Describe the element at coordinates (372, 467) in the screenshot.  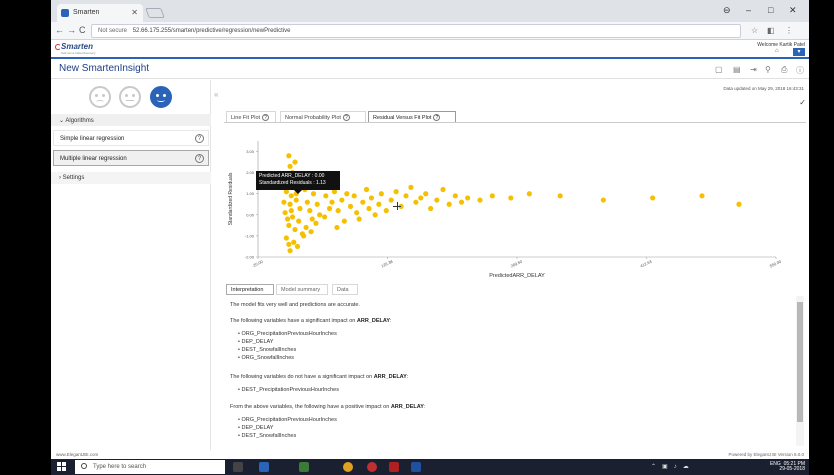
I see `firefox-icon` at that location.